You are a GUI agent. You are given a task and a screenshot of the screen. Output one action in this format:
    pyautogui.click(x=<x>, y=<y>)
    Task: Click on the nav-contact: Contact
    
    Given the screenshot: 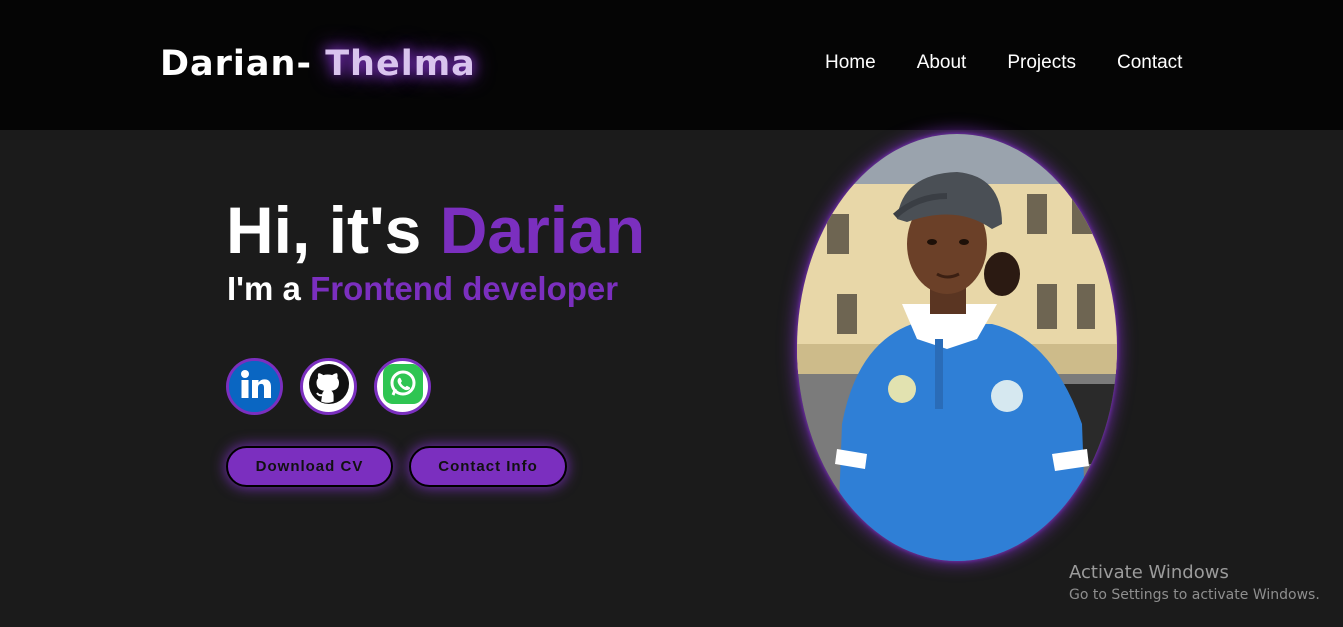 What is the action you would take?
    pyautogui.click(x=1149, y=63)
    